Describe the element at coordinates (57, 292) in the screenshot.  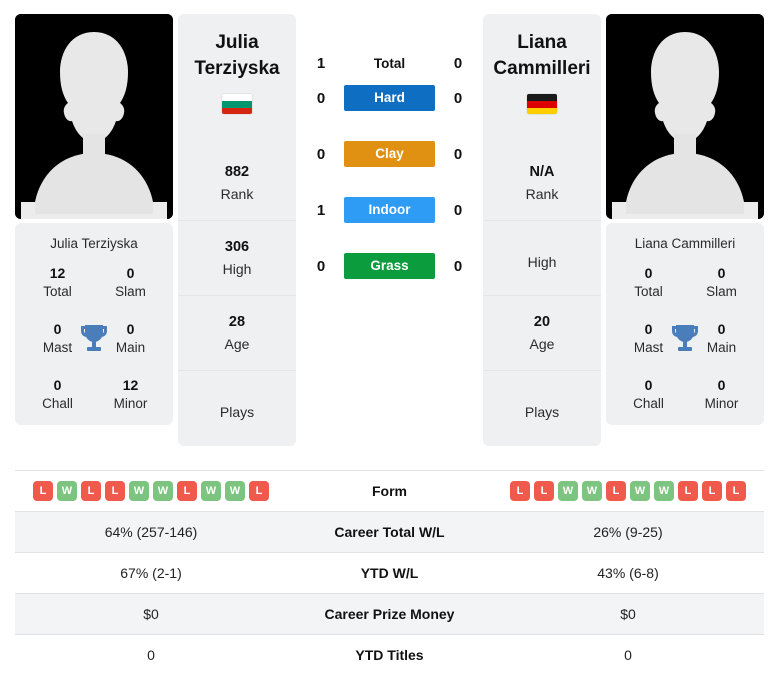
I see `left-titles-total-label: Total` at that location.